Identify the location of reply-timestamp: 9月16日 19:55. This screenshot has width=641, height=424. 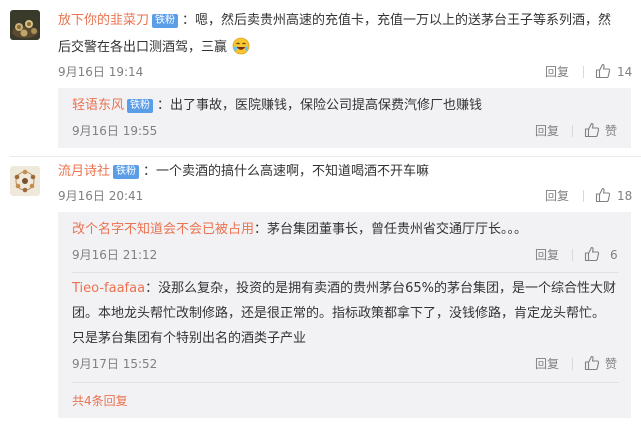
(115, 131).